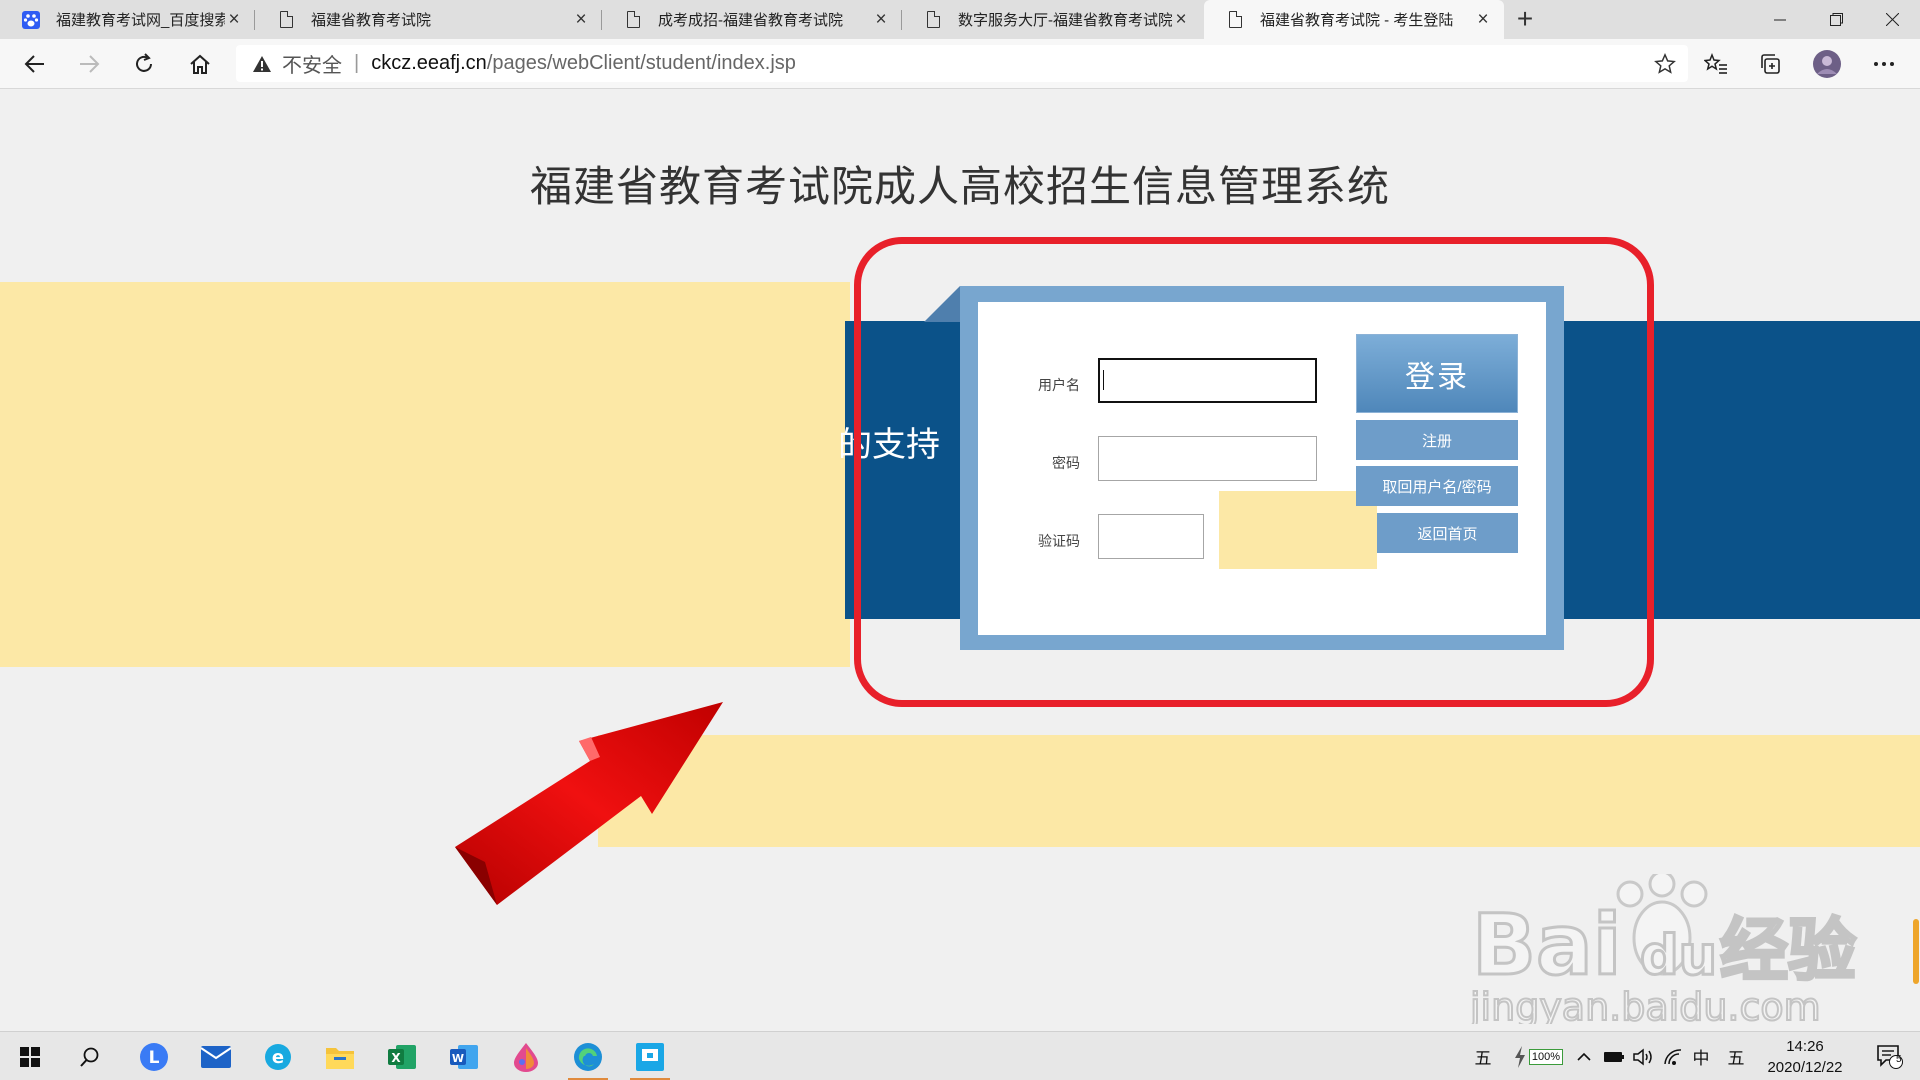 The image size is (1920, 1080). Describe the element at coordinates (90, 1056) in the screenshot. I see `search-icon` at that location.